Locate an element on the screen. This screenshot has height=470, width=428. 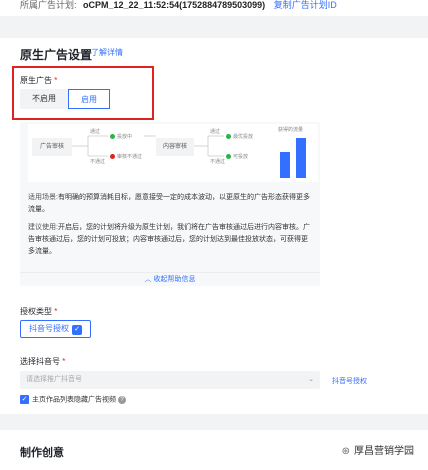
flow-ad-review: 广告审核 is located at coordinates (52, 147).